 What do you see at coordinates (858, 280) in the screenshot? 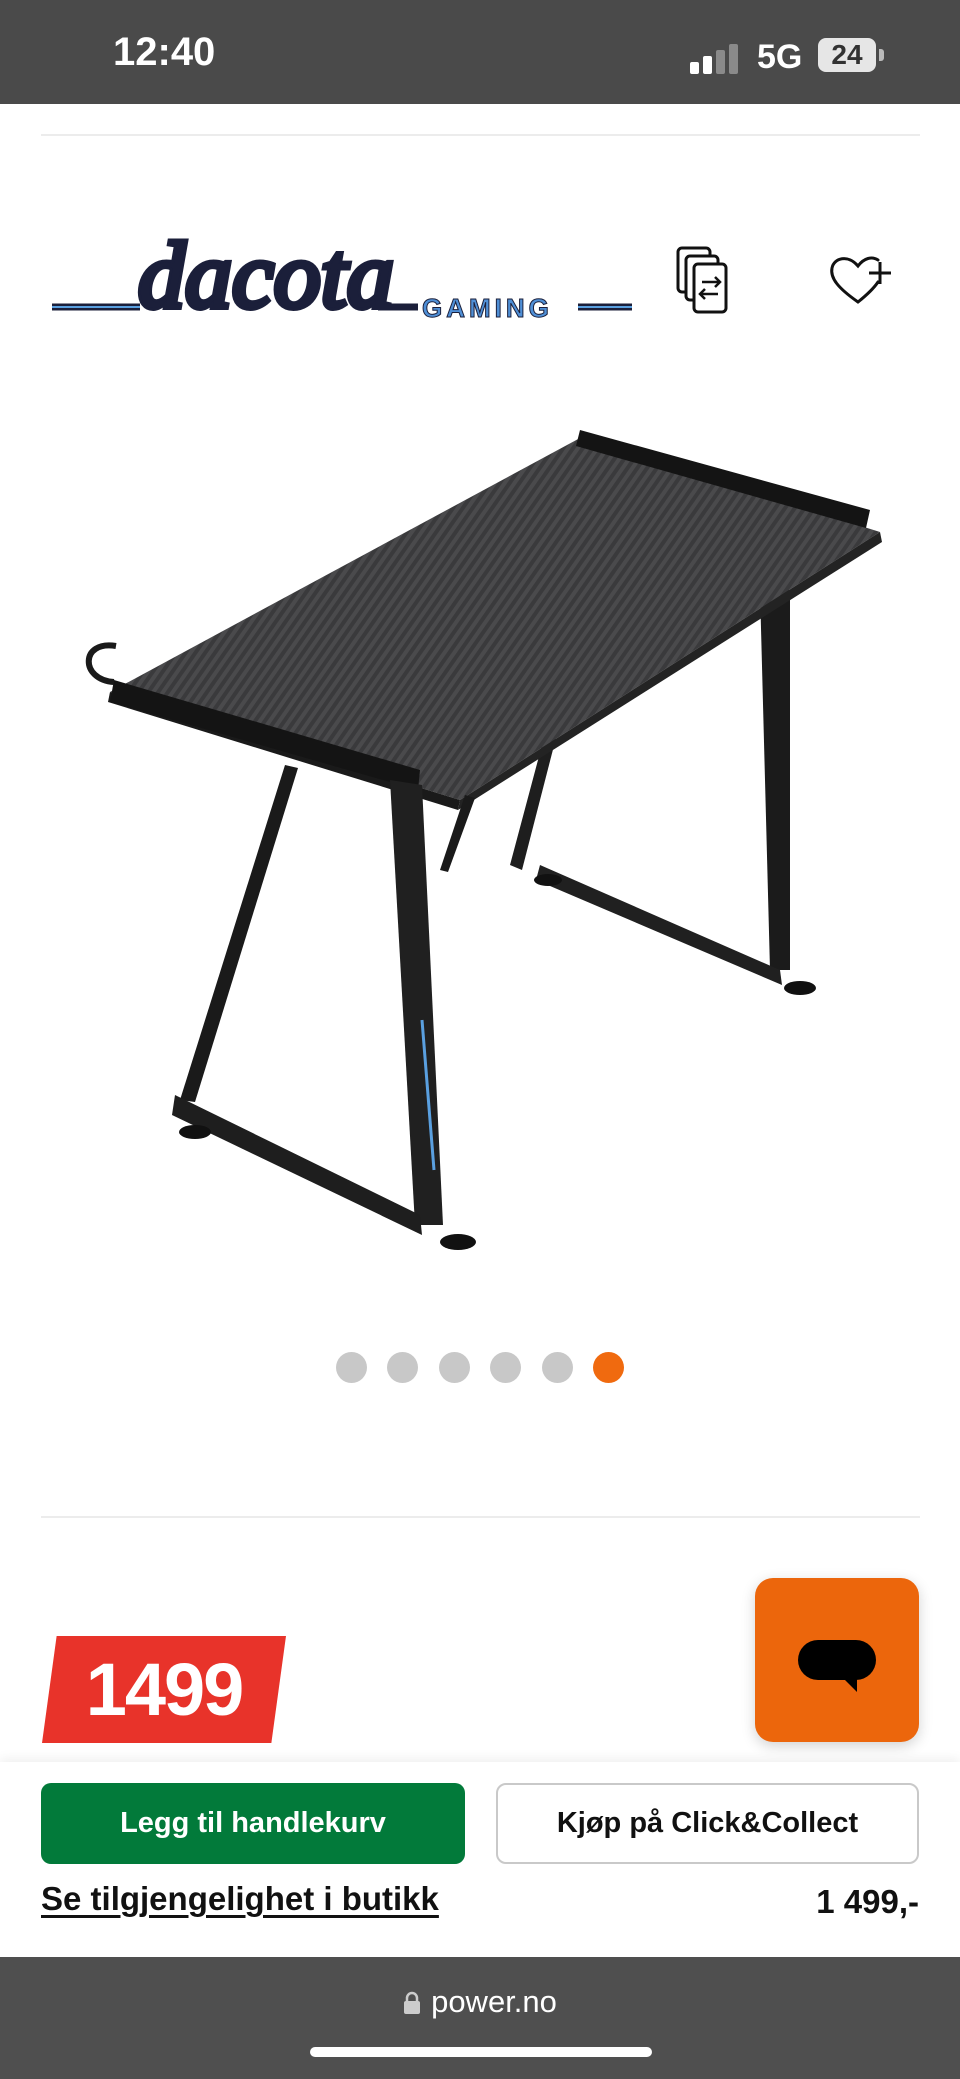
I see `heart-plus-icon` at bounding box center [858, 280].